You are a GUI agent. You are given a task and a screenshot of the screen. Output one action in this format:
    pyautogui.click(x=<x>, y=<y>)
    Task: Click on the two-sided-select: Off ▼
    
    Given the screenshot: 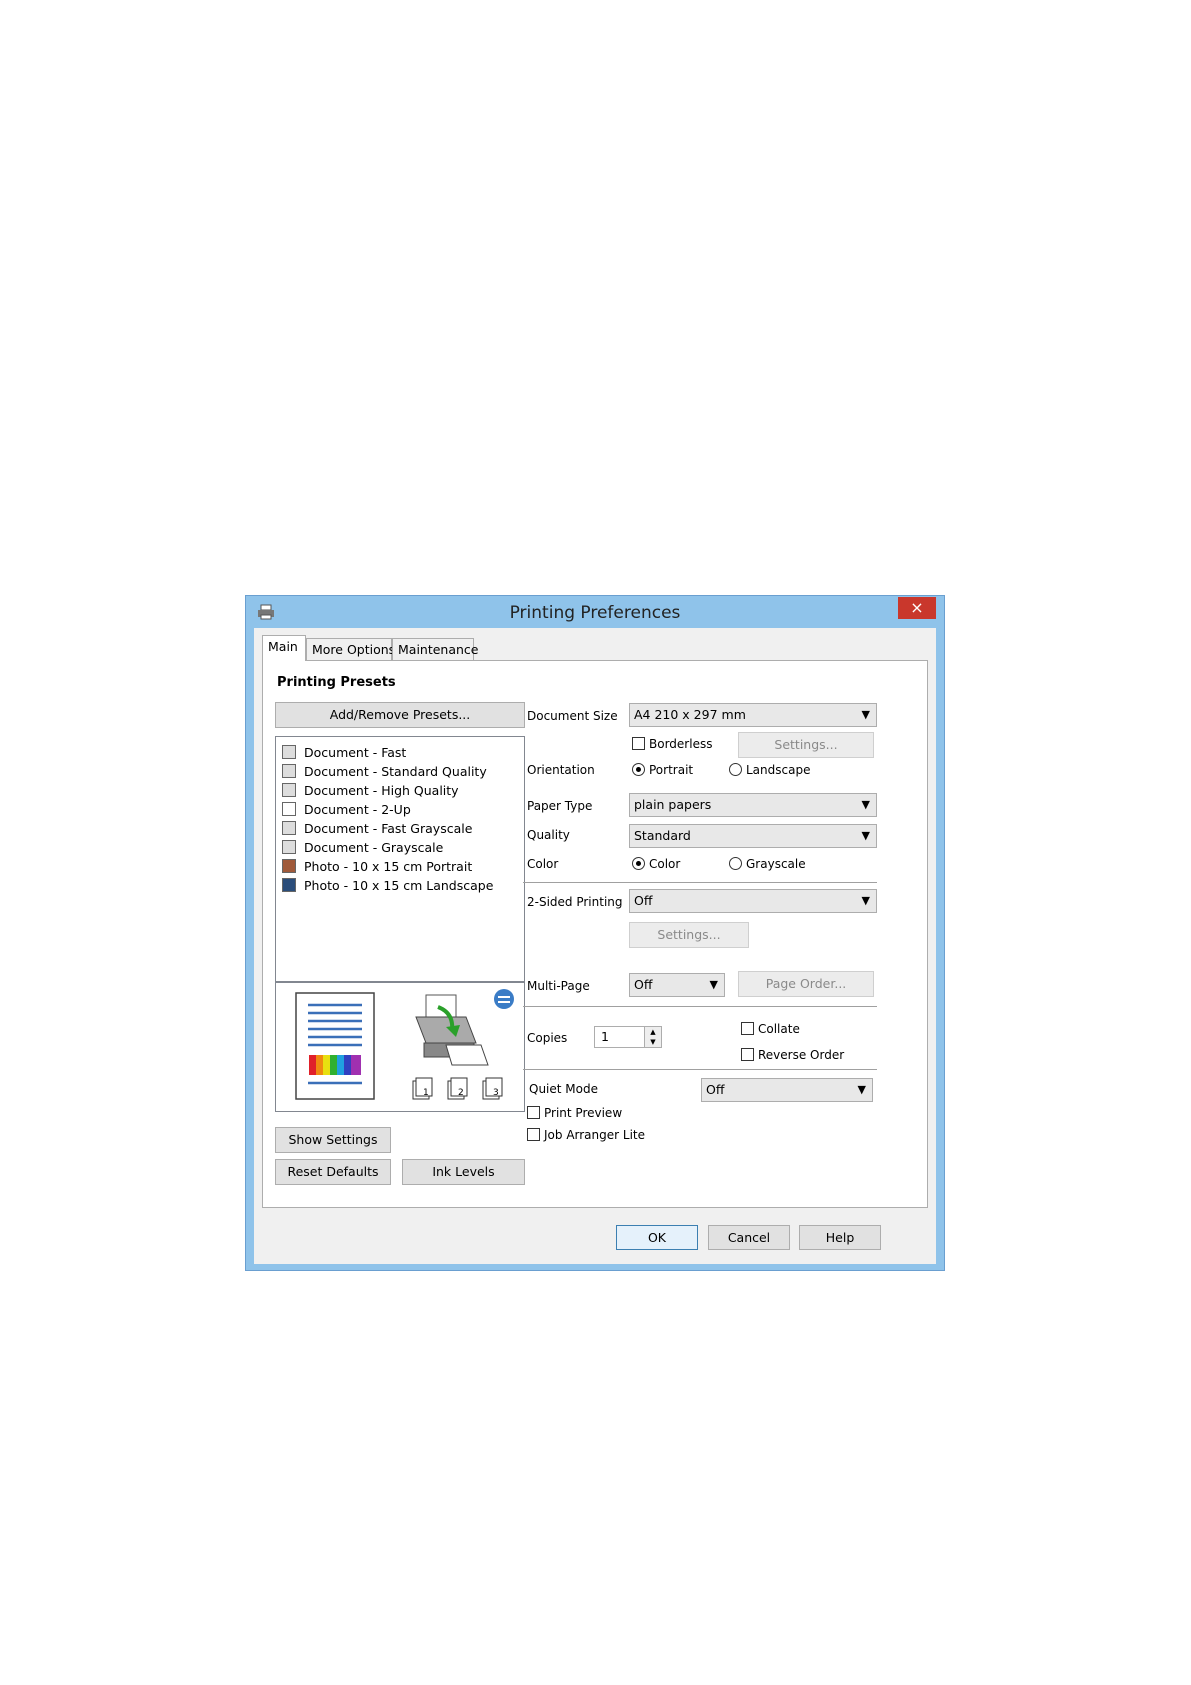 What is the action you would take?
    pyautogui.click(x=753, y=901)
    